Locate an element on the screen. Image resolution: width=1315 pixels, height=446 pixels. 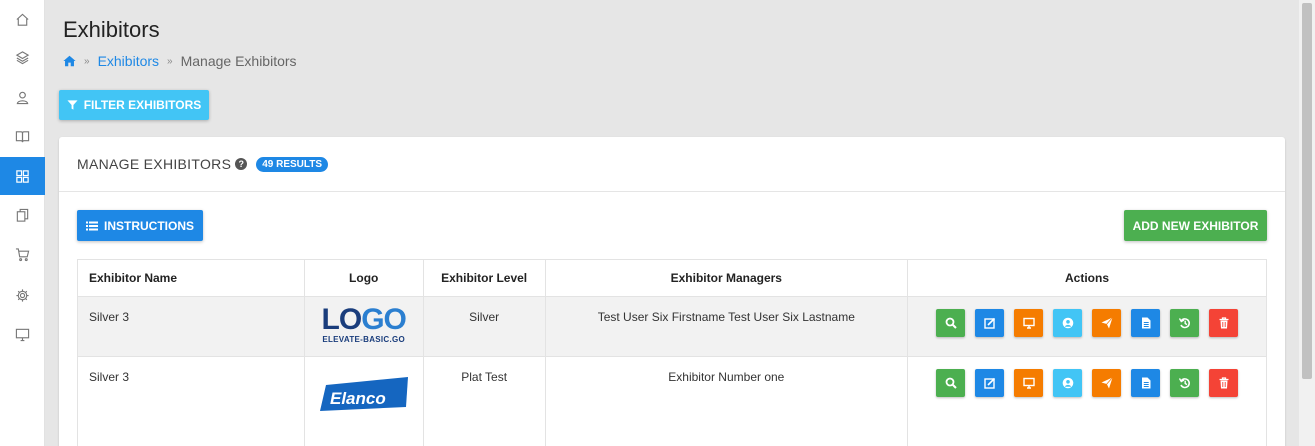
filter-exhibitors-button: FILTER EXHIBITORS is located at coordinates (134, 105).